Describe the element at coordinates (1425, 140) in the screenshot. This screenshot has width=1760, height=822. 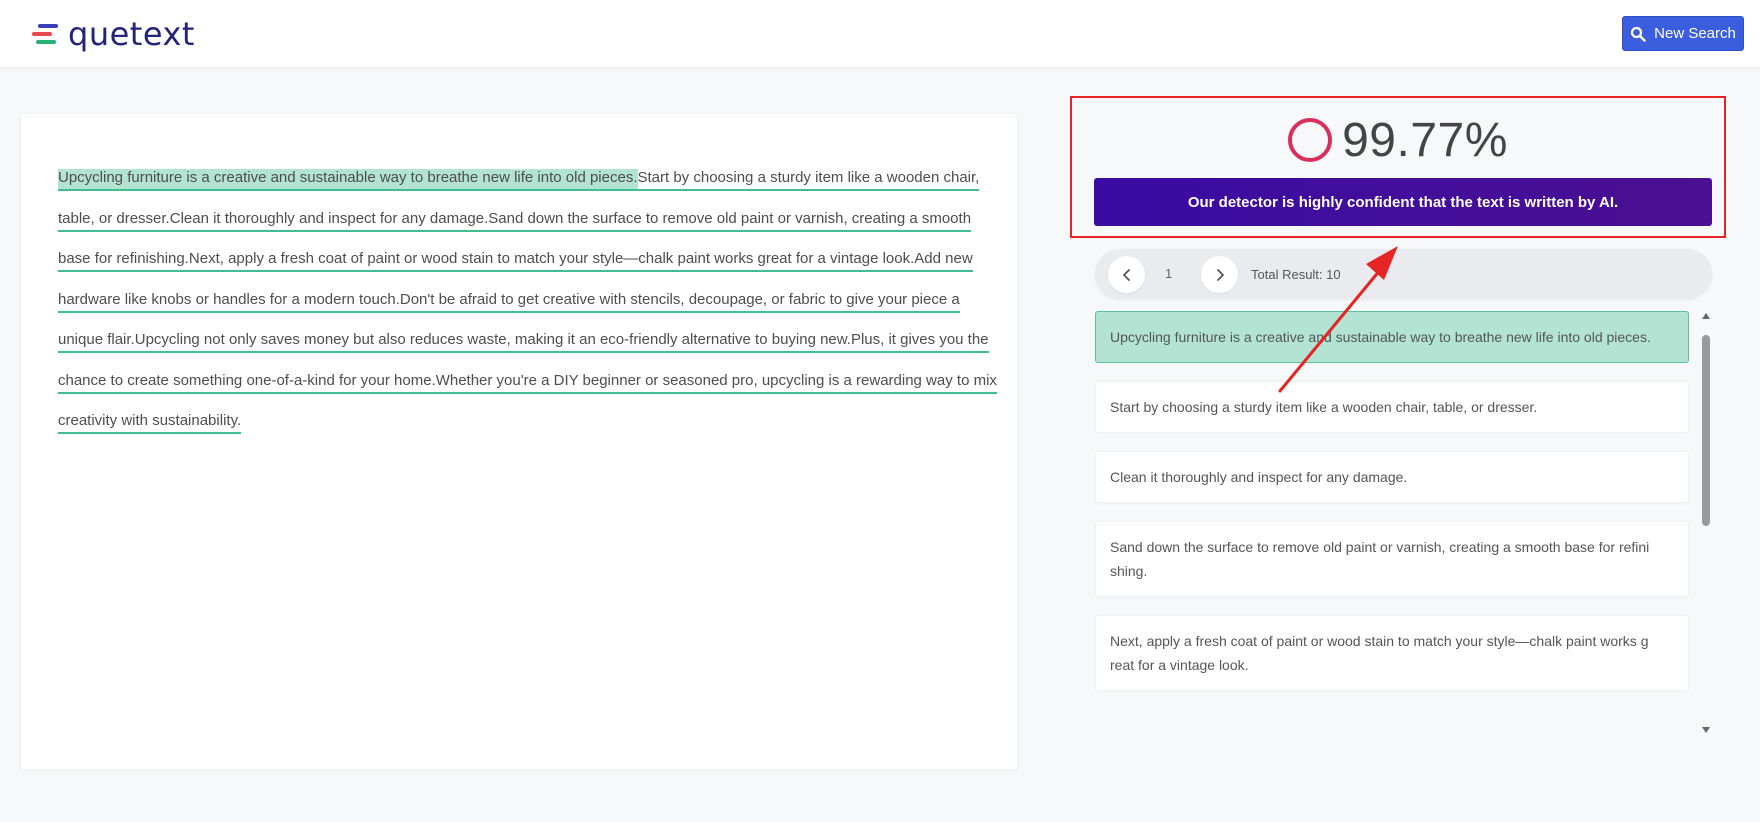
I see `score-value: 99.77%` at that location.